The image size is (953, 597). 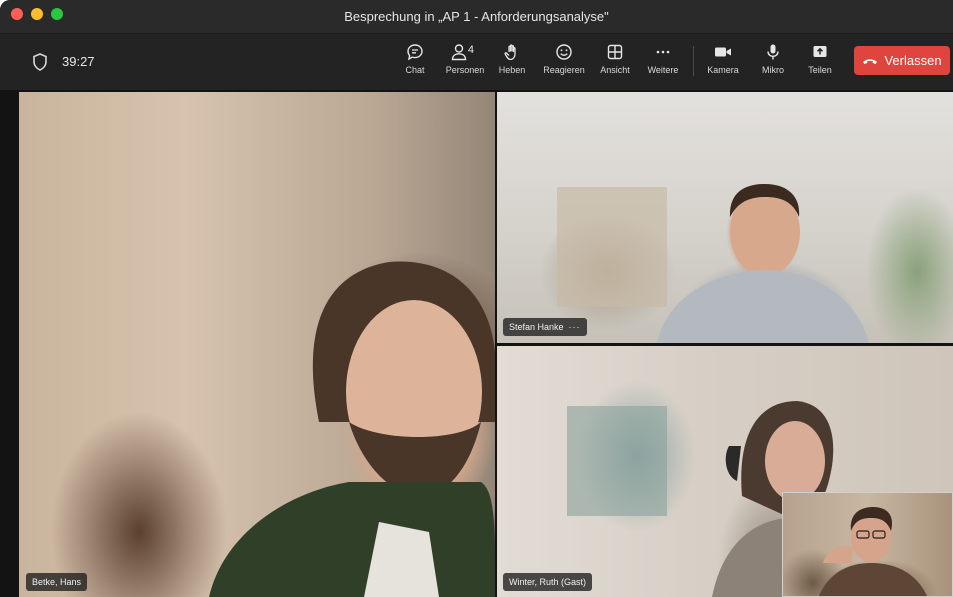 I want to click on self-view-tile, so click(x=867, y=544).